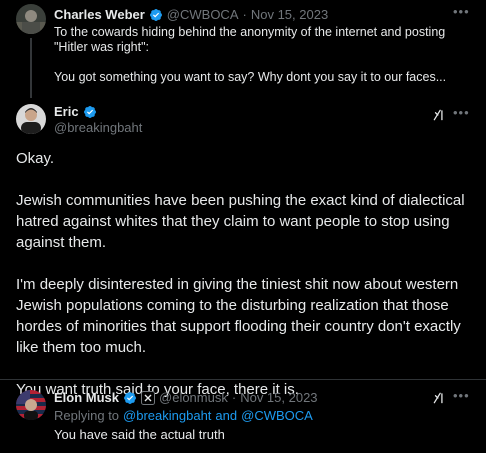  I want to click on replying-to-label: Replying to, so click(87, 415).